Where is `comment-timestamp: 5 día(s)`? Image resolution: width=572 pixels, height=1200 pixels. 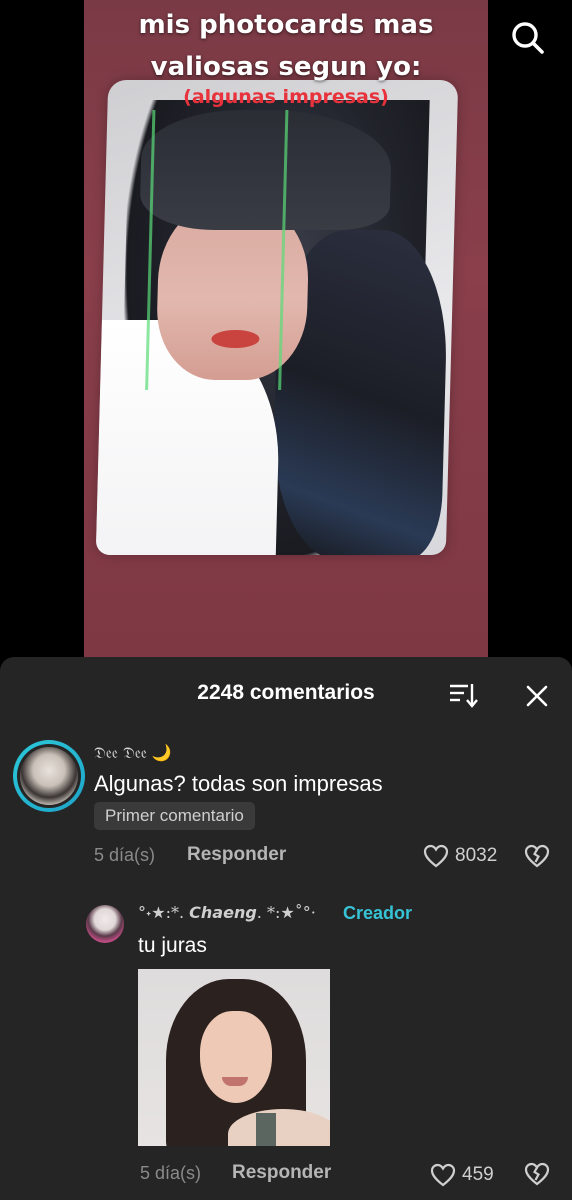 comment-timestamp: 5 día(s) is located at coordinates (125, 855).